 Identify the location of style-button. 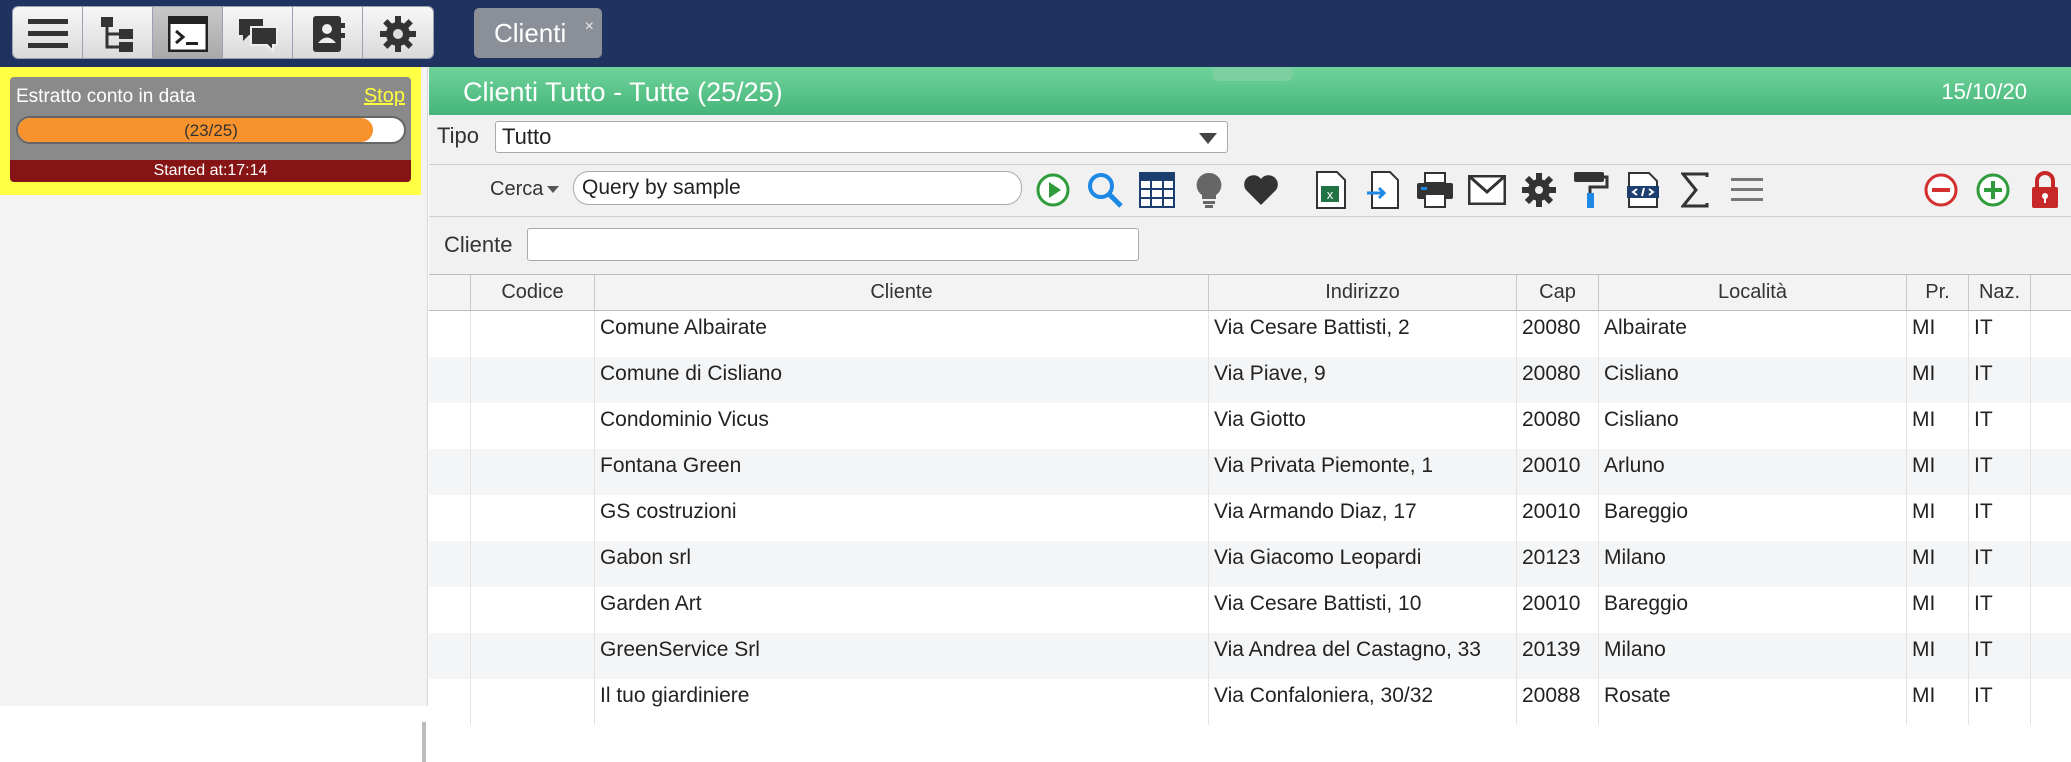
(1591, 190).